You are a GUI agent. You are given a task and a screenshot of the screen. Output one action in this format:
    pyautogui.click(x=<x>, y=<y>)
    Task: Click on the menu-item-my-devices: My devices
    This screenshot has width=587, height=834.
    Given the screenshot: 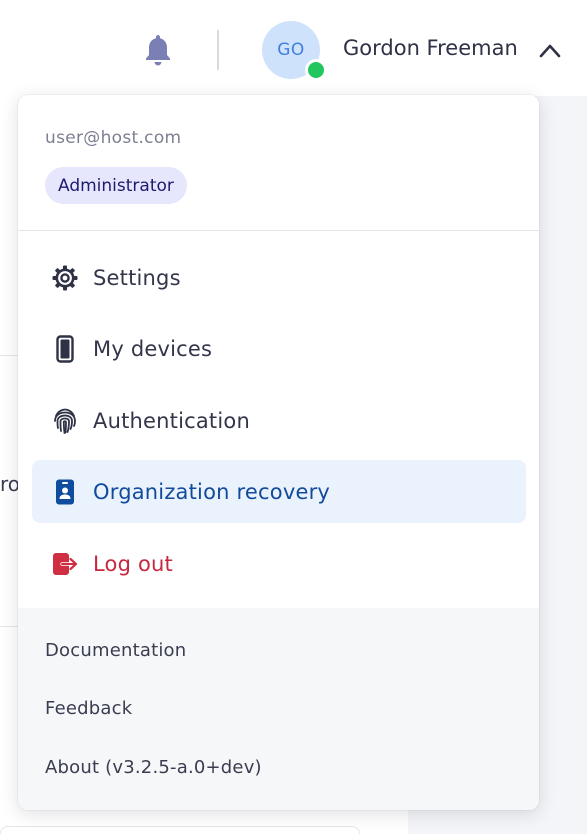 What is the action you would take?
    pyautogui.click(x=279, y=348)
    